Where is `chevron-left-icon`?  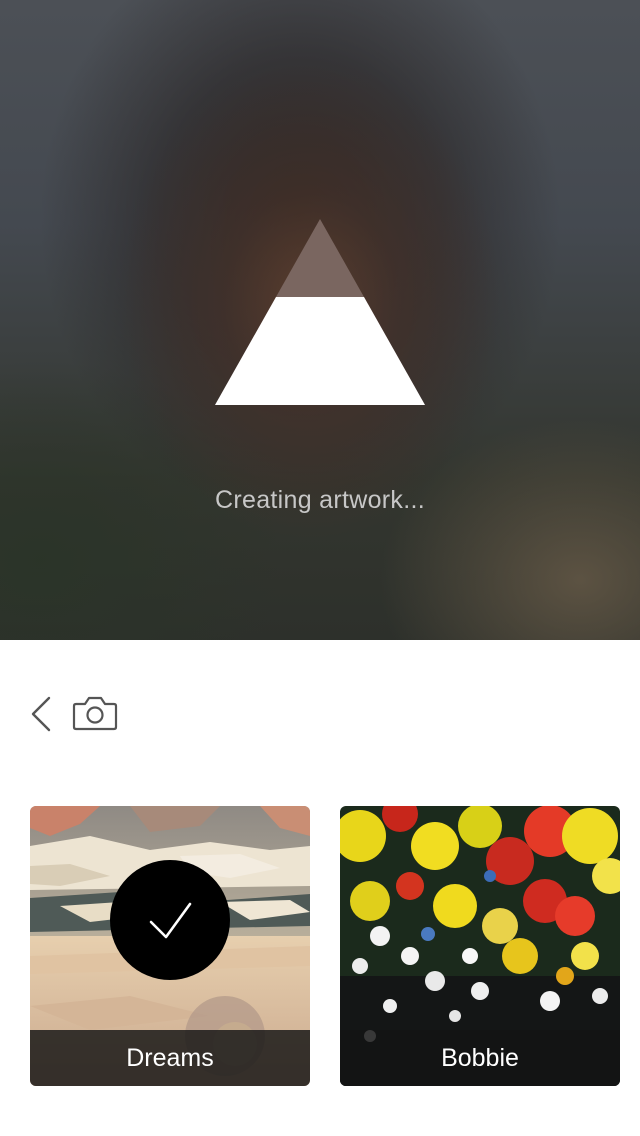
chevron-left-icon is located at coordinates (41, 714).